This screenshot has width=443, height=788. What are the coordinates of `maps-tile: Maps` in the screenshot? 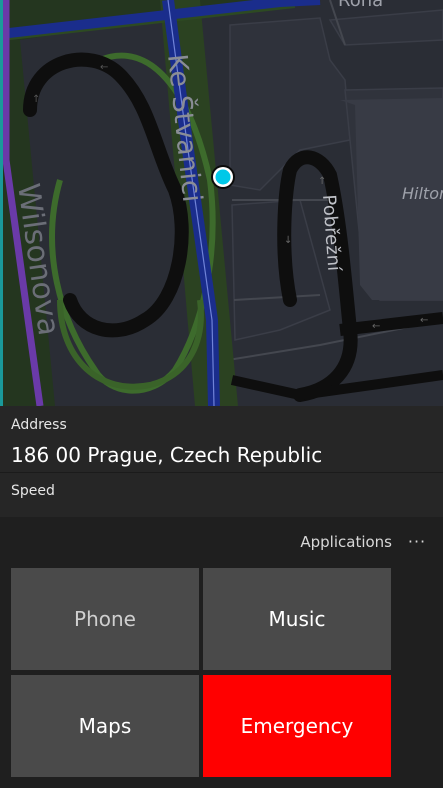 It's located at (105, 726).